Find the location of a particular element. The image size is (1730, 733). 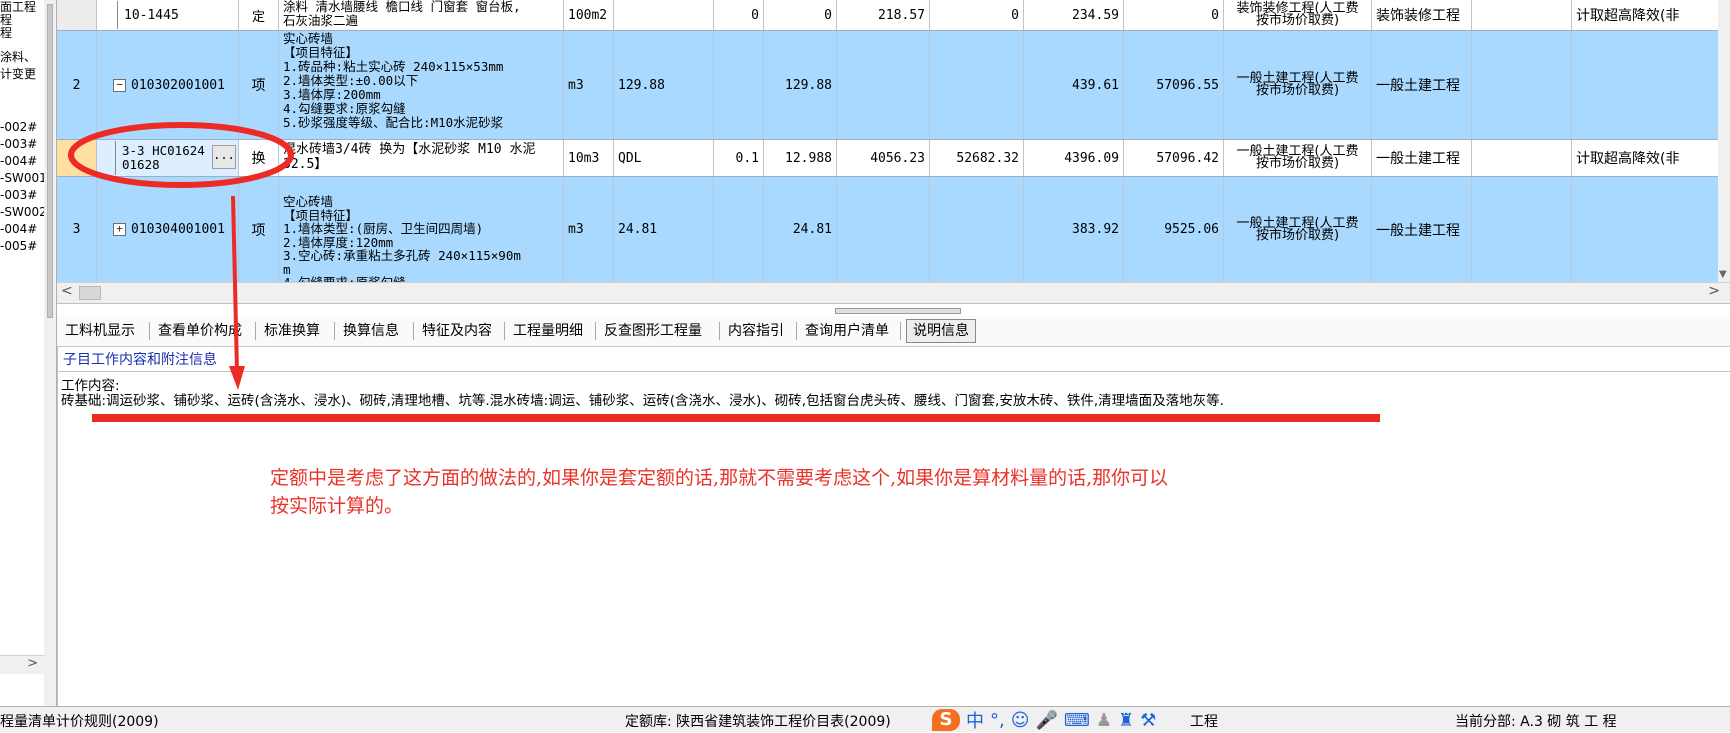

tree-item: 涂料、 is located at coordinates (18, 57).